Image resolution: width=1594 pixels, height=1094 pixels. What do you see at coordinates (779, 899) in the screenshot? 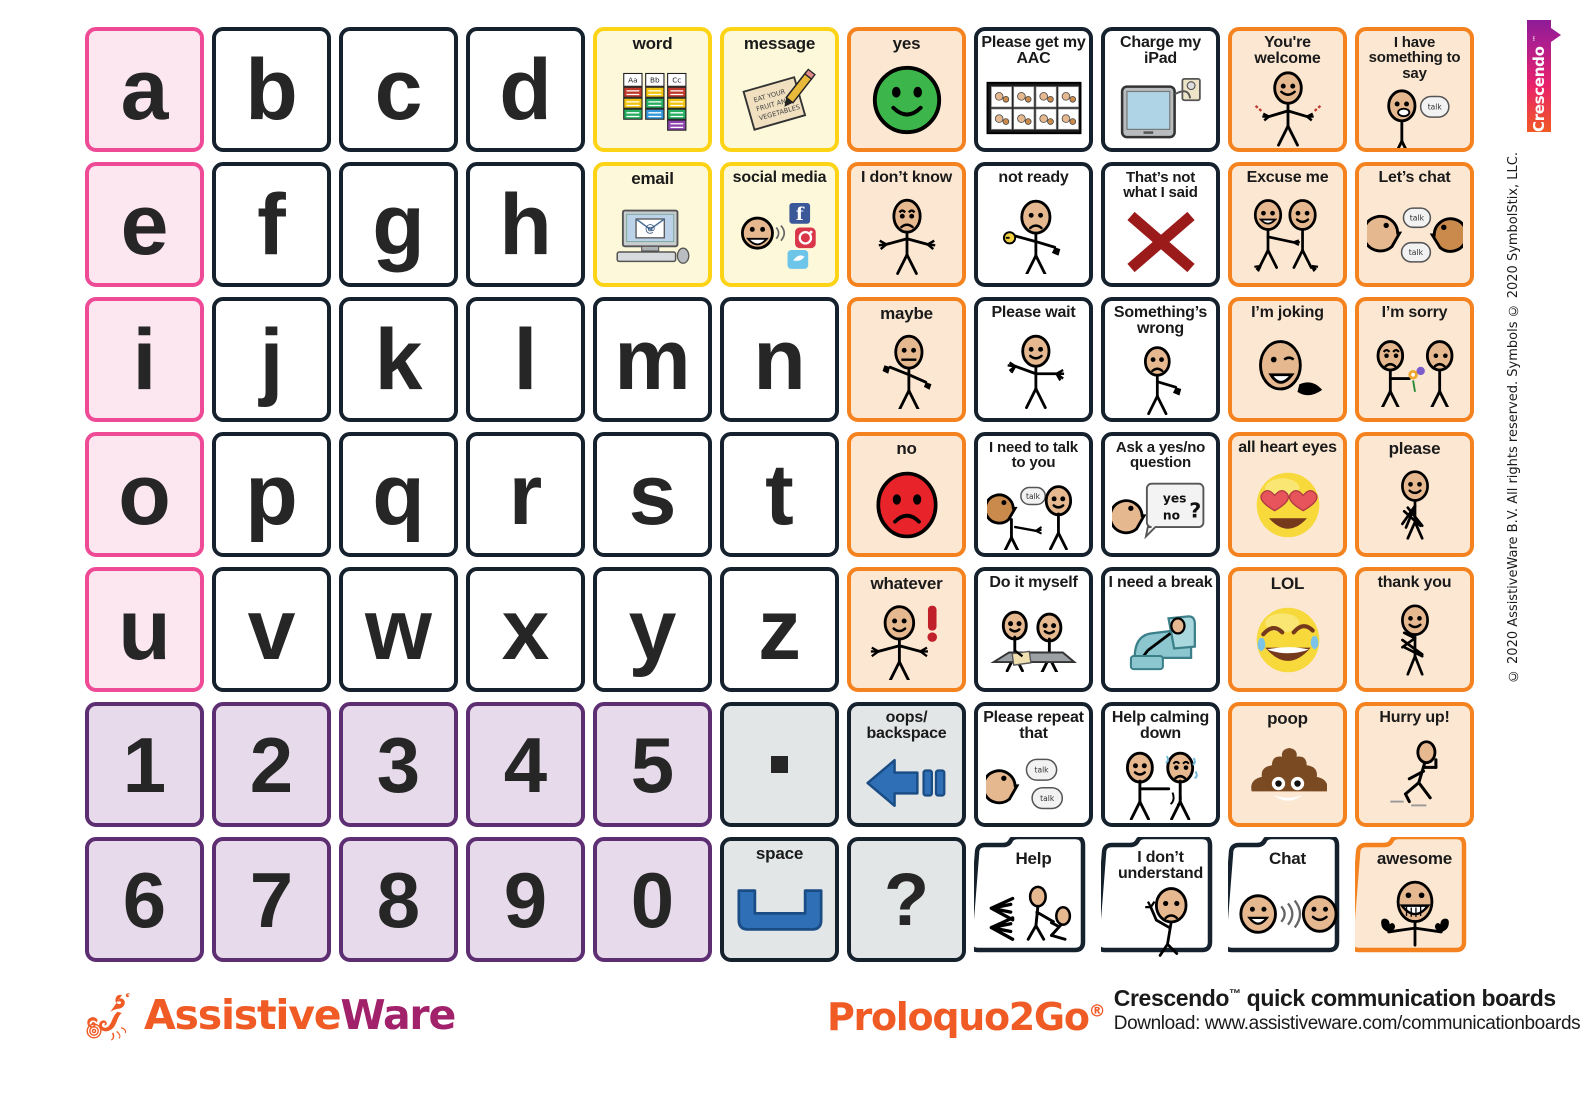
I see `board-cell-spacebar-icon: space` at bounding box center [779, 899].